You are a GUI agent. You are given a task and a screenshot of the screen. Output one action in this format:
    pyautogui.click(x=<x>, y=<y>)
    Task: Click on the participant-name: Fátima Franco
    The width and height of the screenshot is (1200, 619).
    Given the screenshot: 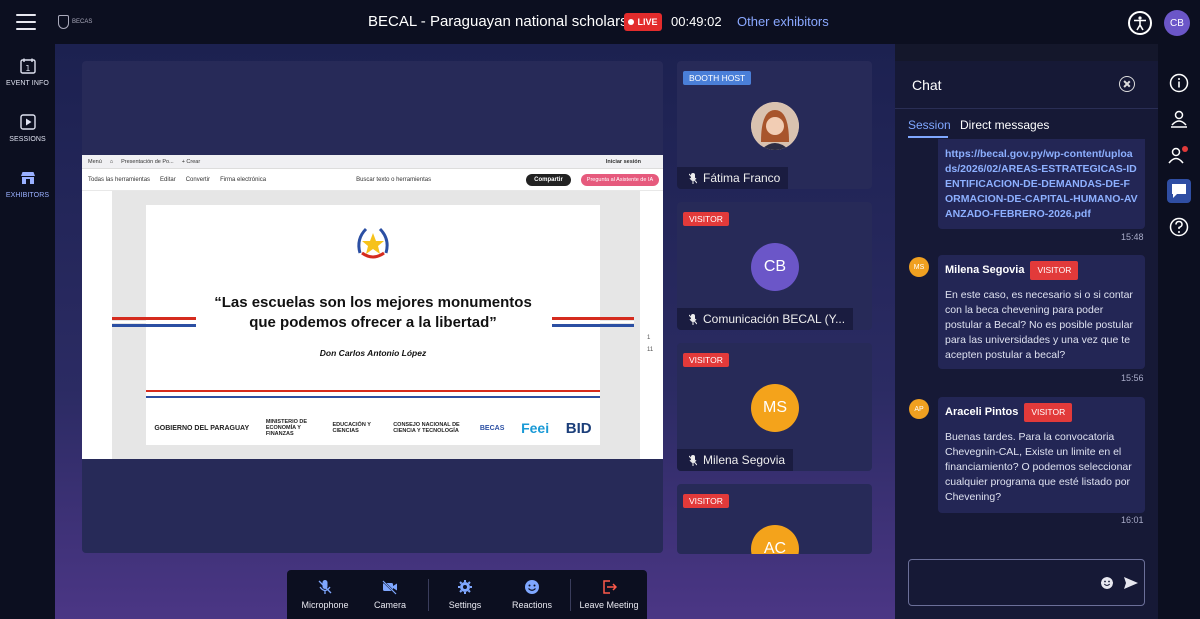 What is the action you would take?
    pyautogui.click(x=742, y=178)
    